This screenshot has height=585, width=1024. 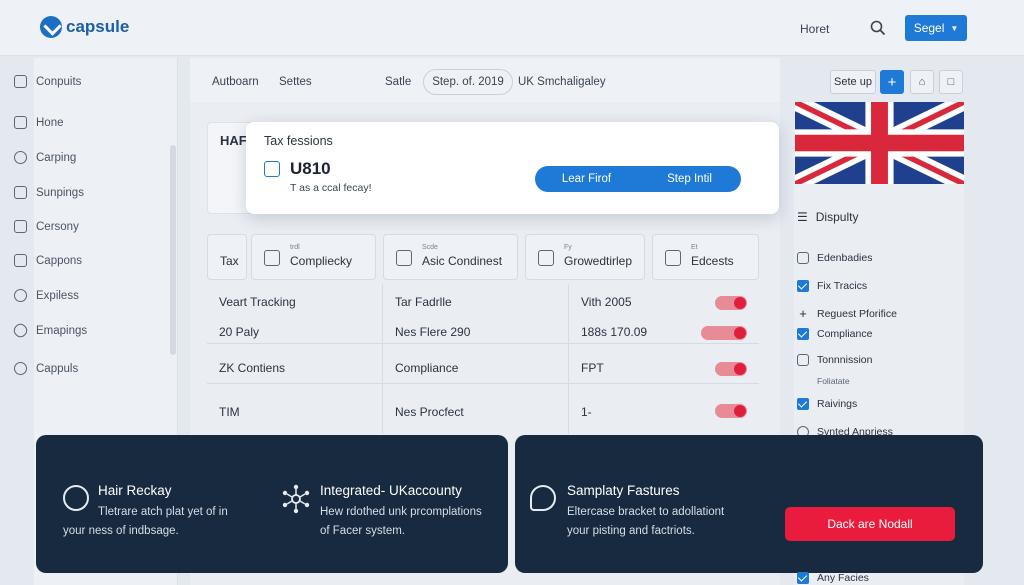 I want to click on option-request: + Reguest Pforifice, so click(x=847, y=313).